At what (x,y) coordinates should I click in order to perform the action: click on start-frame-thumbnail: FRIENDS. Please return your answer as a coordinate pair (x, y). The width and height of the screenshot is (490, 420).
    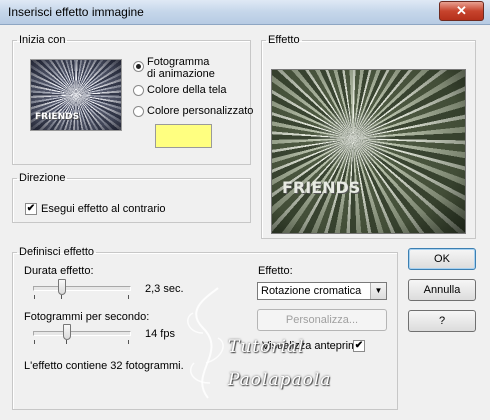
    Looking at the image, I should click on (76, 95).